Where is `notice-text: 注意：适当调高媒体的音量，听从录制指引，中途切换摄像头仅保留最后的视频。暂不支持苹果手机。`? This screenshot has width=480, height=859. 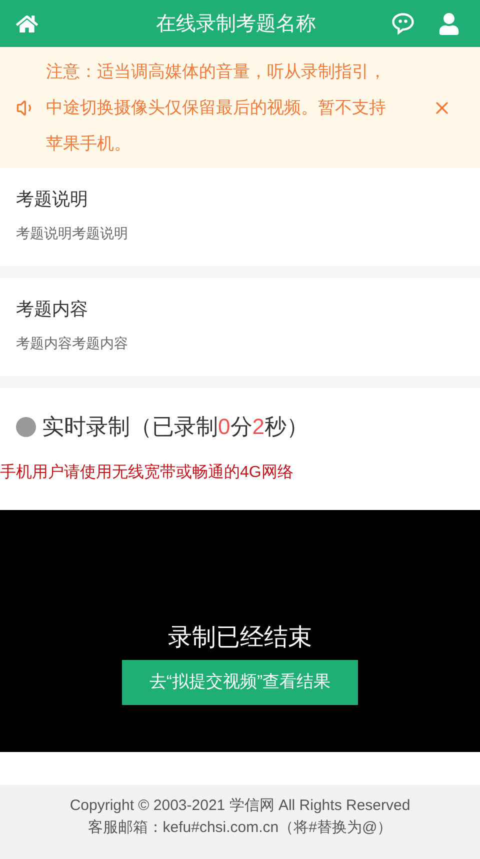 notice-text: 注意：适当调高媒体的音量，听从录制指引，中途切换摄像头仅保留最后的视频。暂不支持苹果手机。 is located at coordinates (216, 107).